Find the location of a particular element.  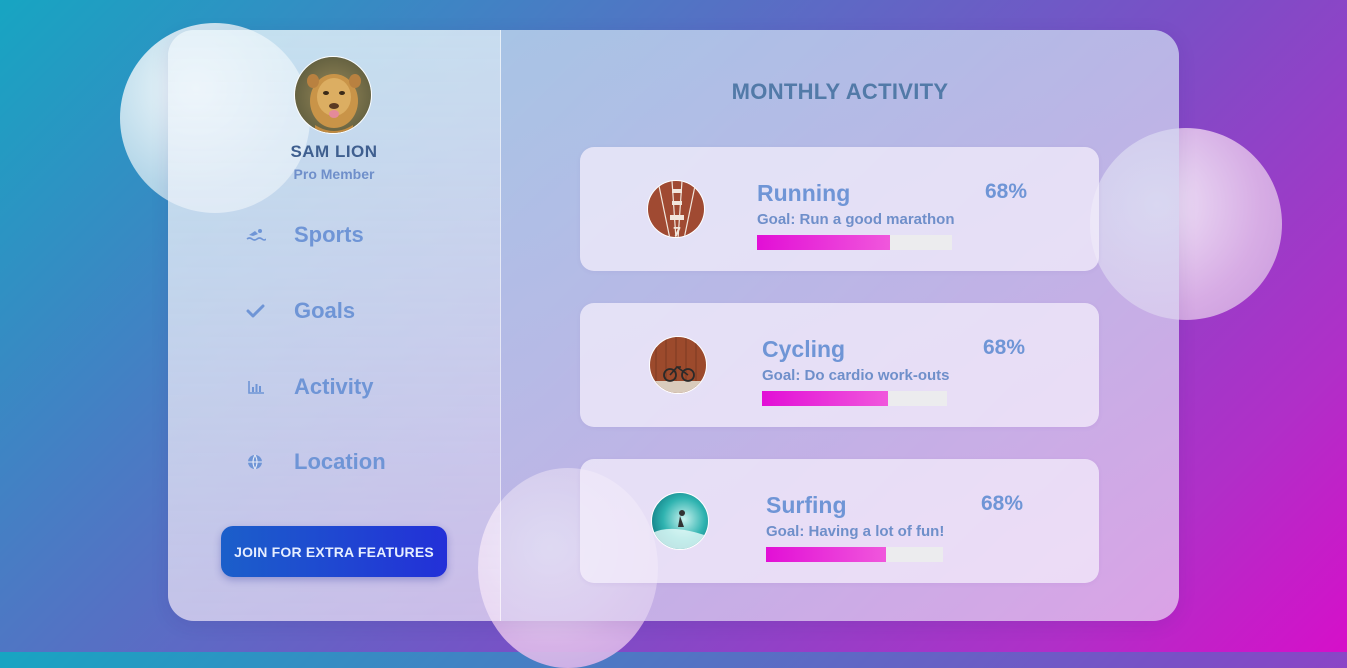

avatar is located at coordinates (333, 95).